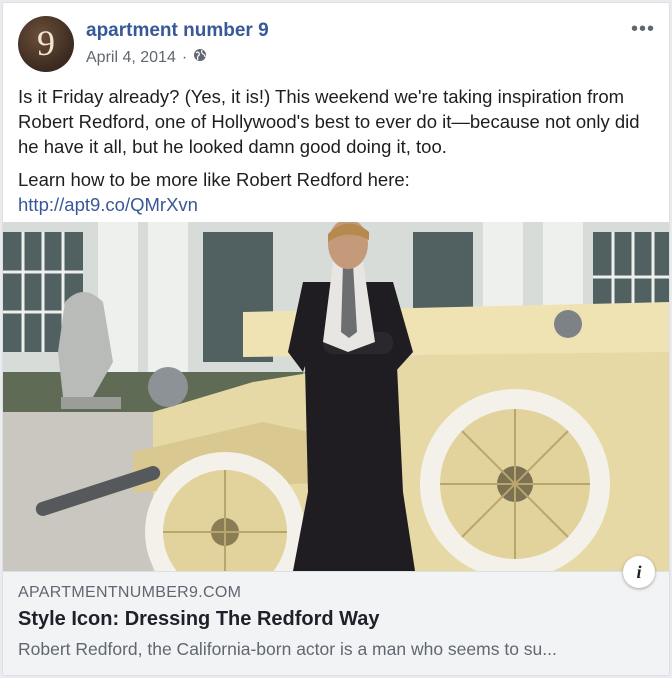 Image resolution: width=672 pixels, height=678 pixels. Describe the element at coordinates (643, 29) in the screenshot. I see `more-options-icon: •••` at that location.